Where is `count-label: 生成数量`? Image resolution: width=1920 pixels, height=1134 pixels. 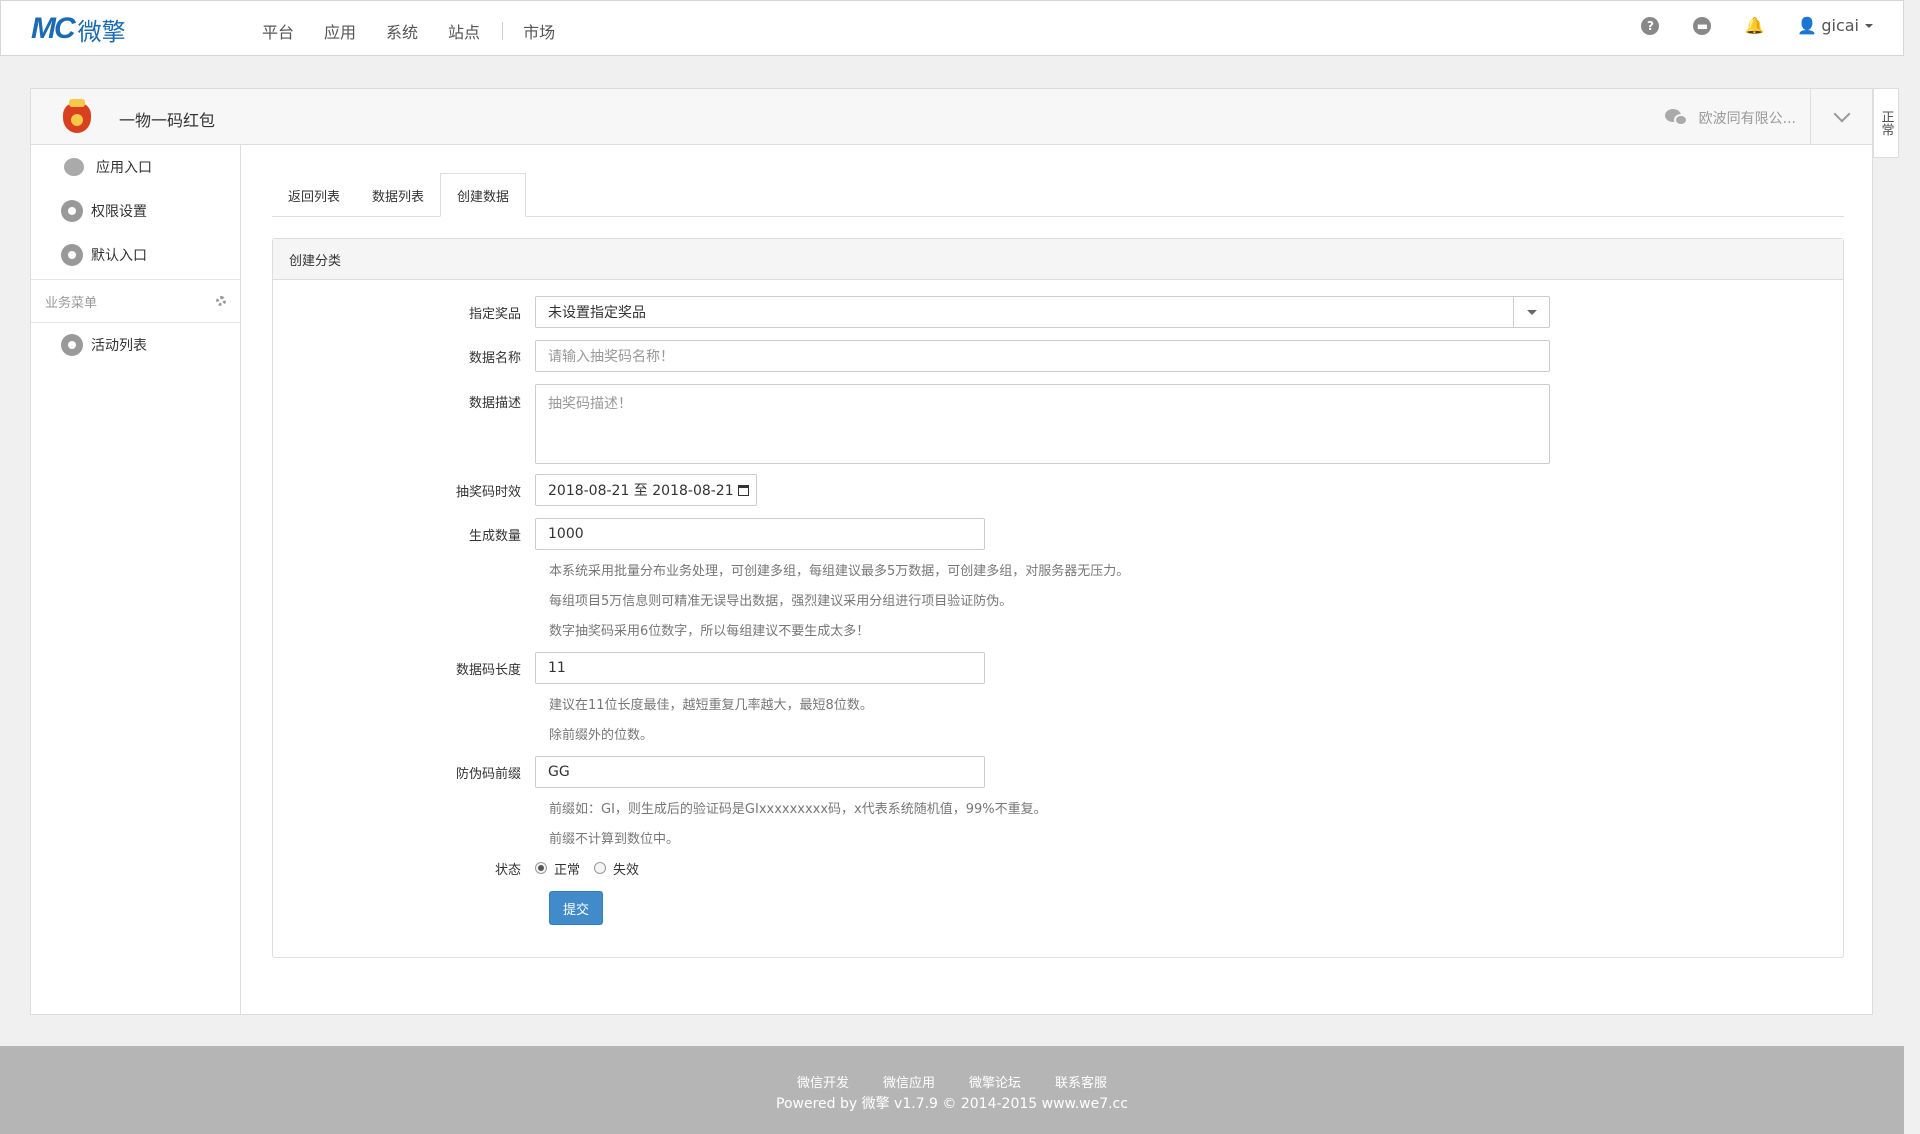
count-label: 生成数量 is located at coordinates (494, 536).